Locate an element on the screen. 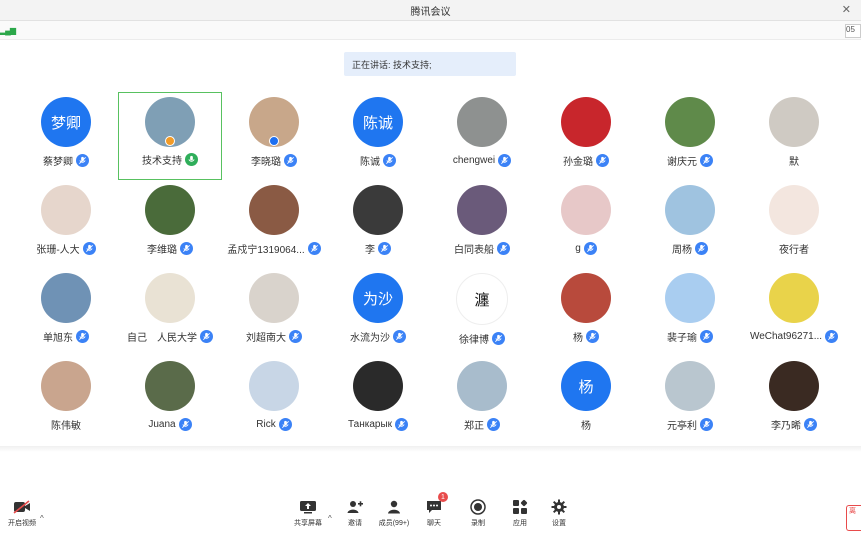 This screenshot has width=861, height=538. participant-tile: 陈诚 陈诚 is located at coordinates (378, 136).